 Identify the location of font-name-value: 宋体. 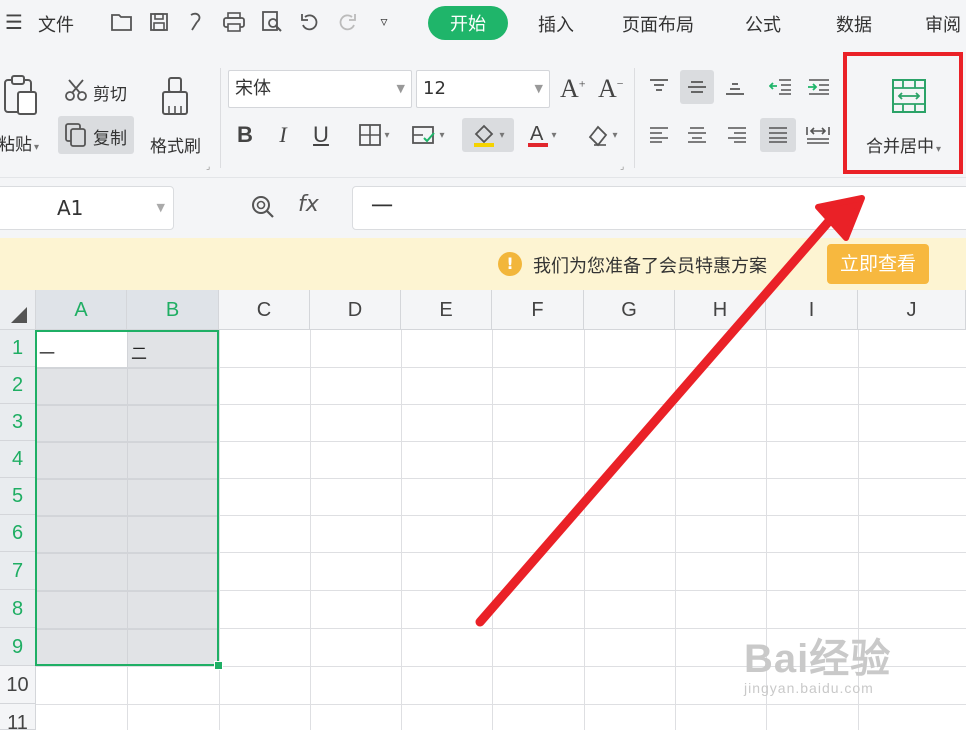
(253, 88).